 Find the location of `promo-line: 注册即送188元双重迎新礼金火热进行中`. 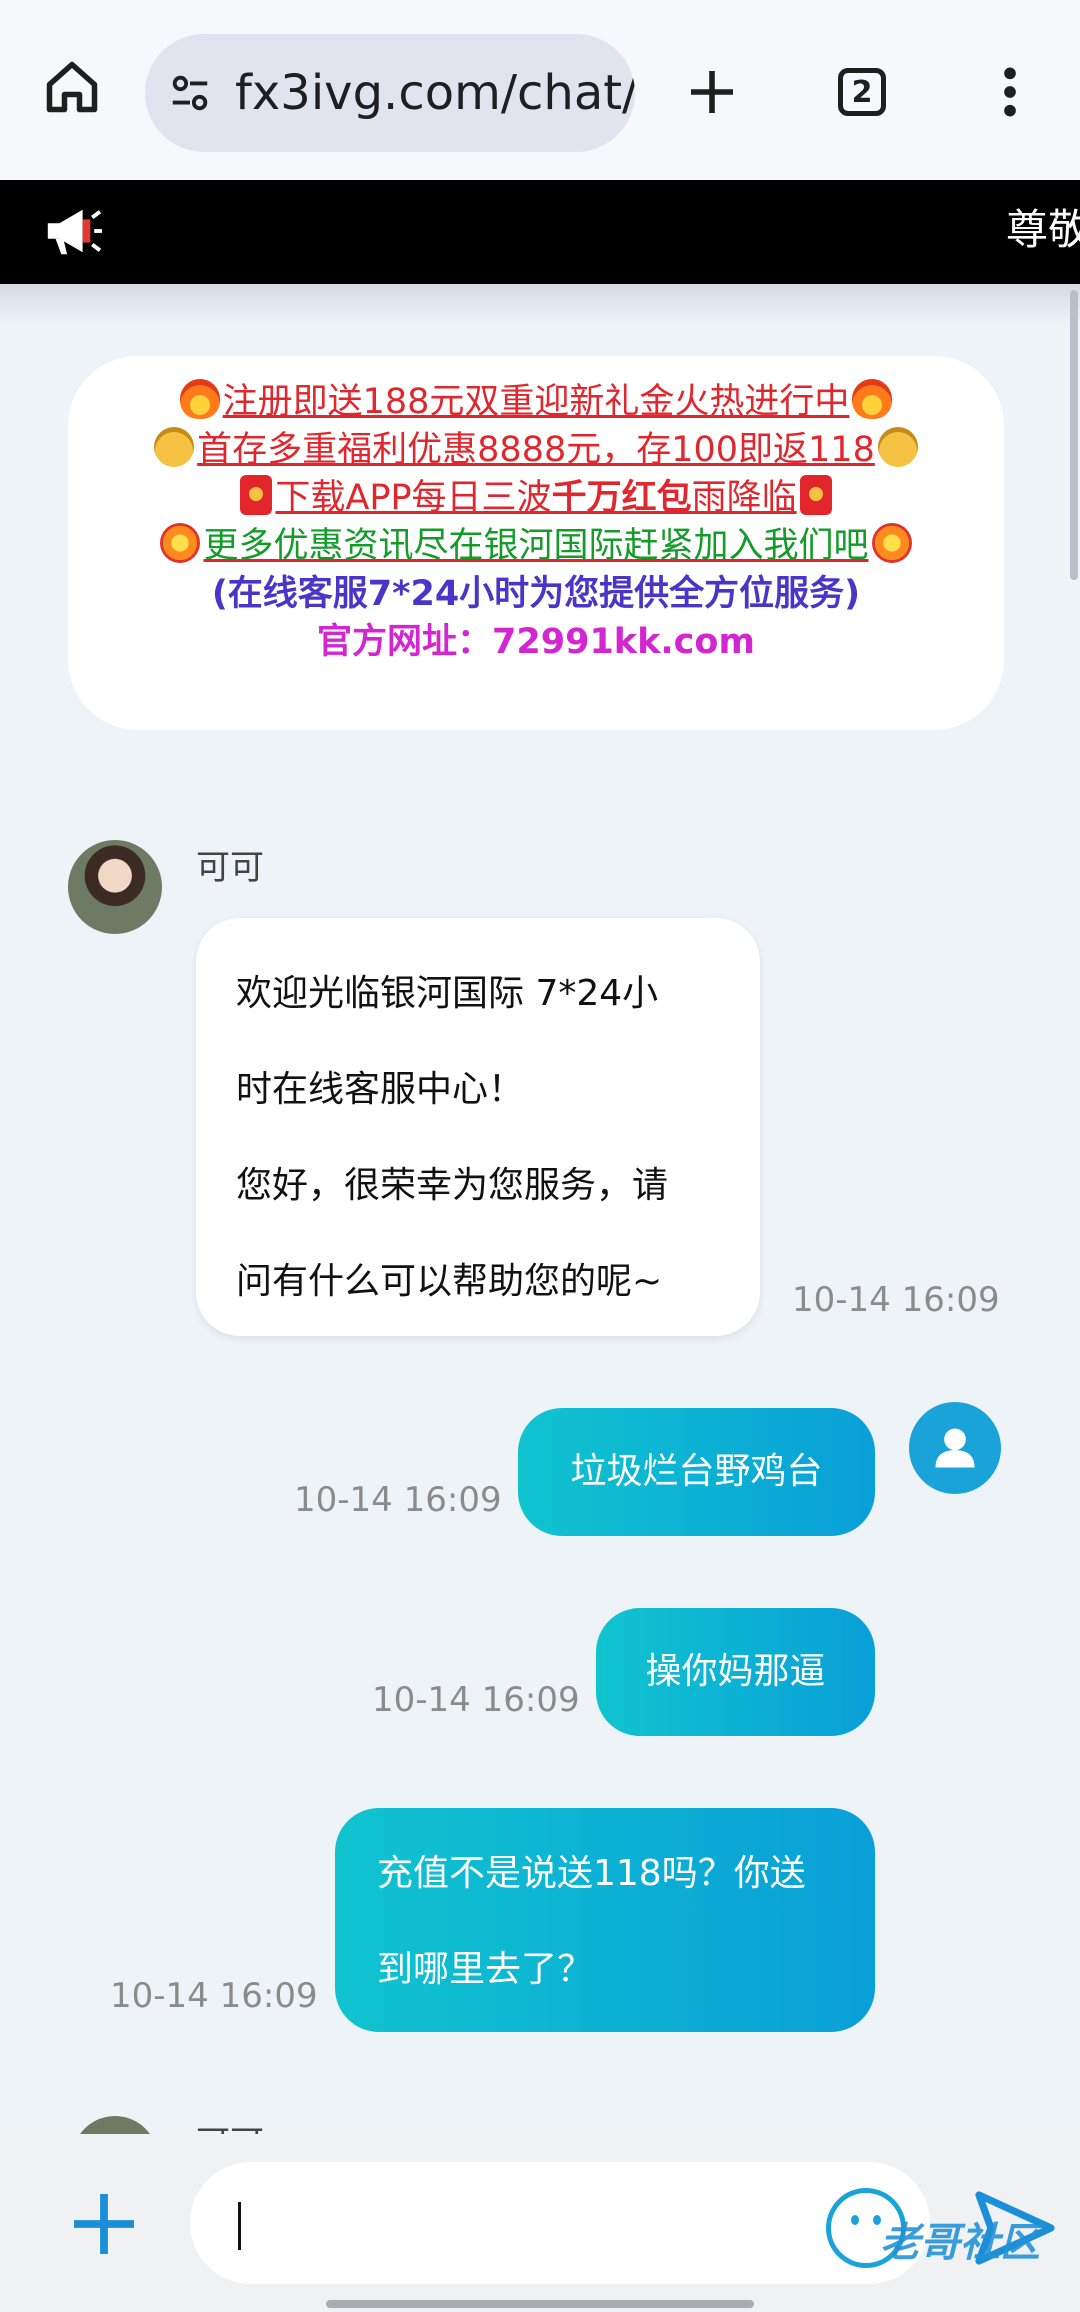

promo-line: 注册即送188元双重迎新礼金火热进行中 is located at coordinates (536, 402).